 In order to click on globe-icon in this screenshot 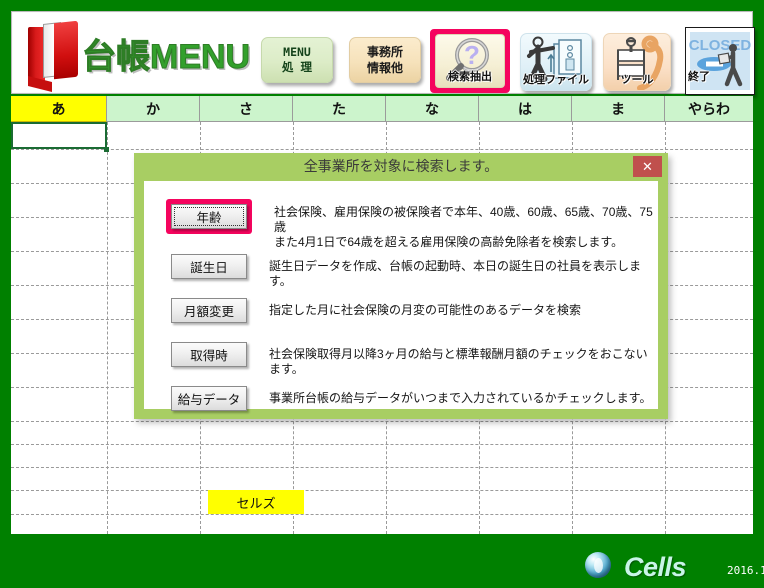, I will do `click(598, 565)`.